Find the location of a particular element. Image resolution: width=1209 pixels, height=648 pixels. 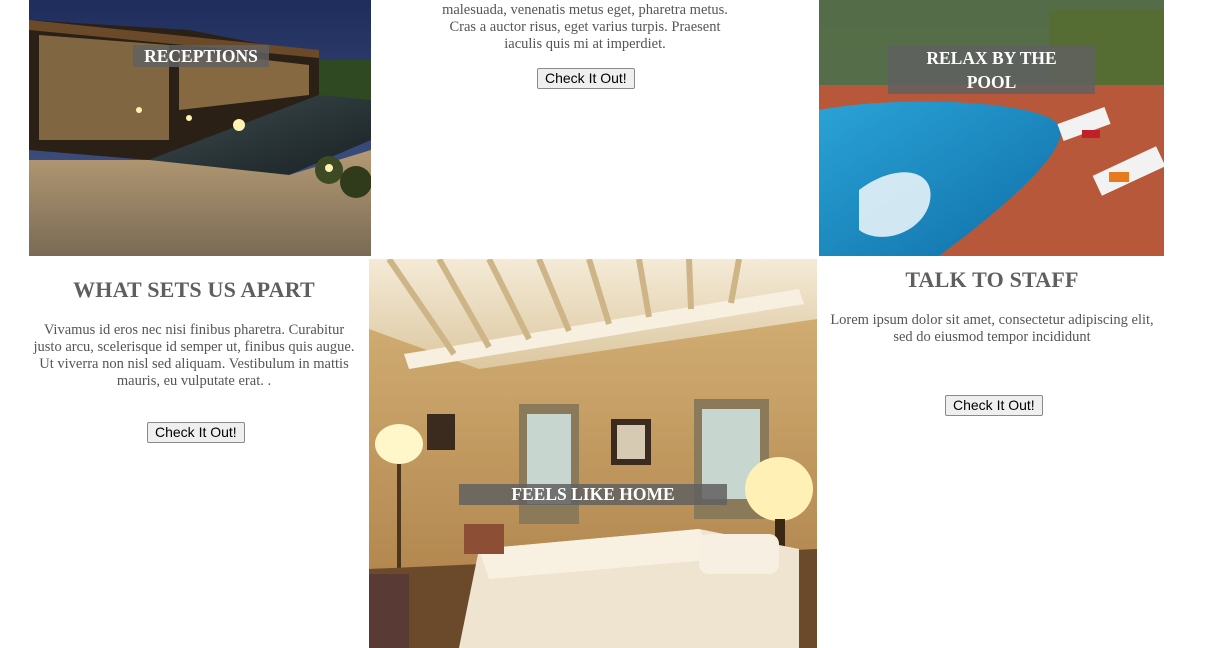

pool-photo-image is located at coordinates (991, 128).